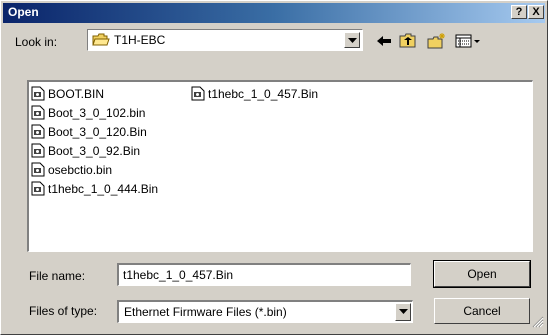 This screenshot has height=335, width=548. Describe the element at coordinates (23, 12) in the screenshot. I see `window-title: Open` at that location.